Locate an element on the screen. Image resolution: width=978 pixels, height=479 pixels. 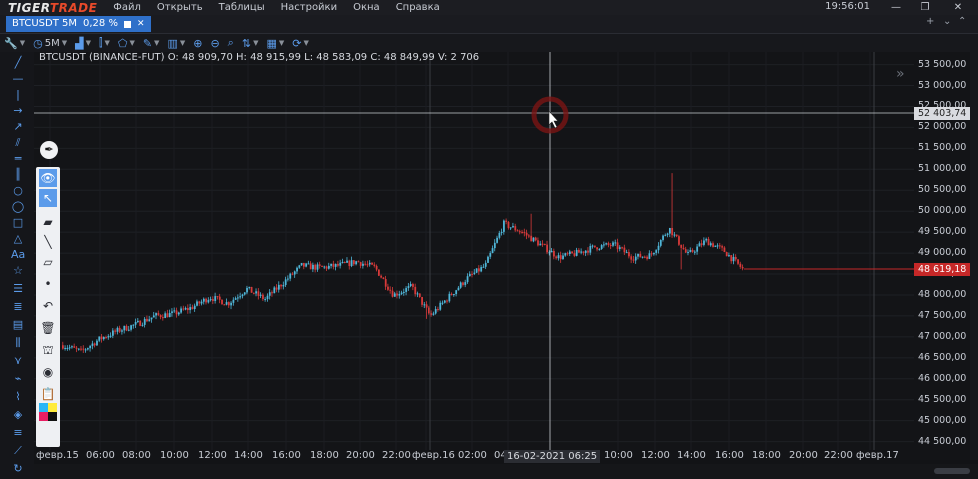
chart-type-icon: ▟ ▼ is located at coordinates (83, 43).